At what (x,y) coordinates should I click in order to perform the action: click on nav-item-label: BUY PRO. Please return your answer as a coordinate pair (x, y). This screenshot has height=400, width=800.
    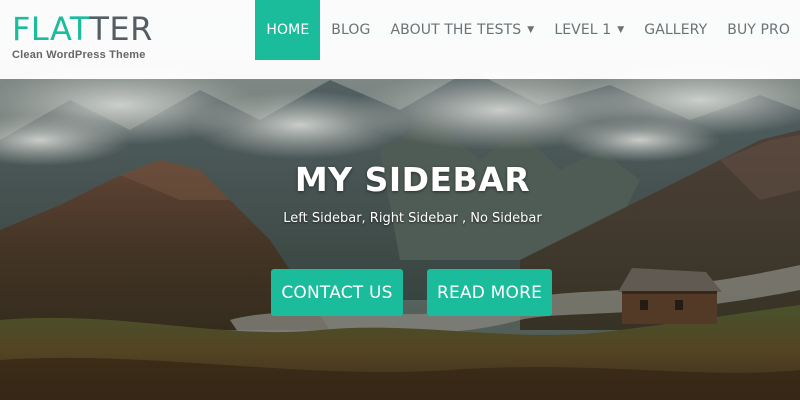
    Looking at the image, I should click on (758, 30).